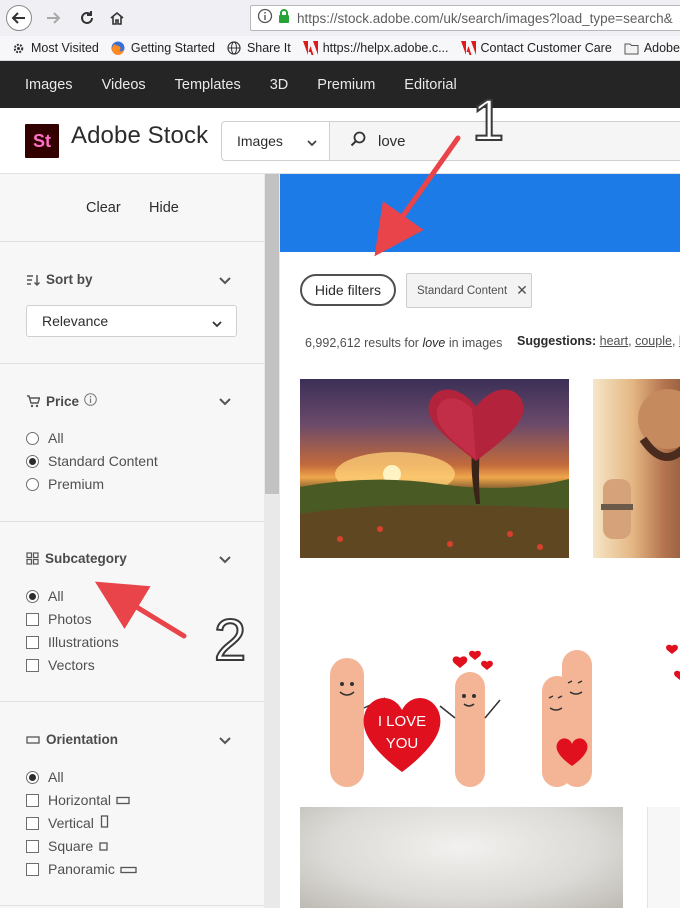 Image resolution: width=680 pixels, height=908 pixels. Describe the element at coordinates (230, 640) in the screenshot. I see `annotation-number-2: 2` at that location.